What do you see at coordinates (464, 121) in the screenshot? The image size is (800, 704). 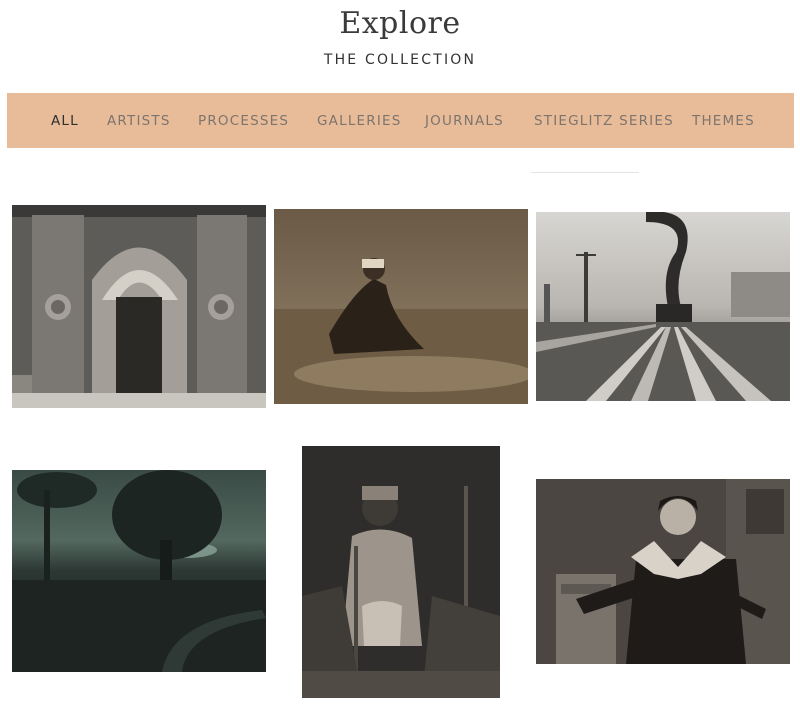 I see `nav-item-journals: JOURNALS` at bounding box center [464, 121].